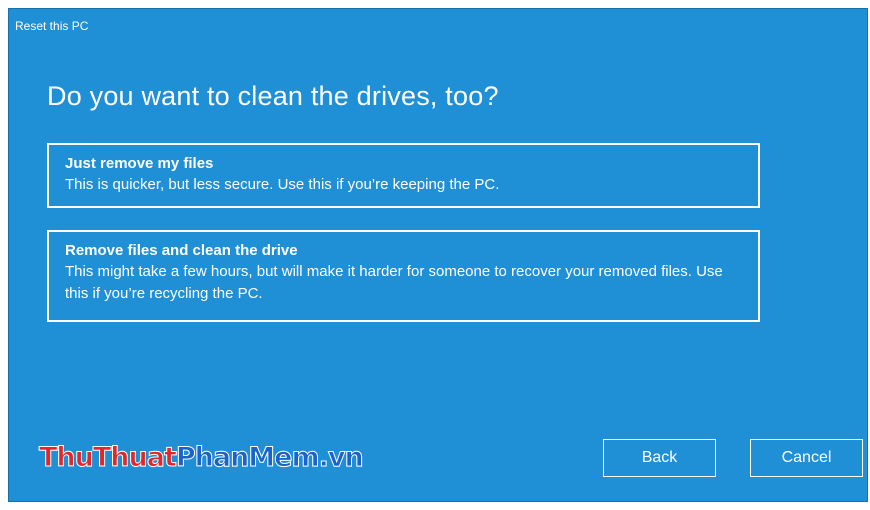 This screenshot has width=870, height=510. What do you see at coordinates (273, 96) in the screenshot?
I see `page-heading: Do you want to clean the drives, too?` at bounding box center [273, 96].